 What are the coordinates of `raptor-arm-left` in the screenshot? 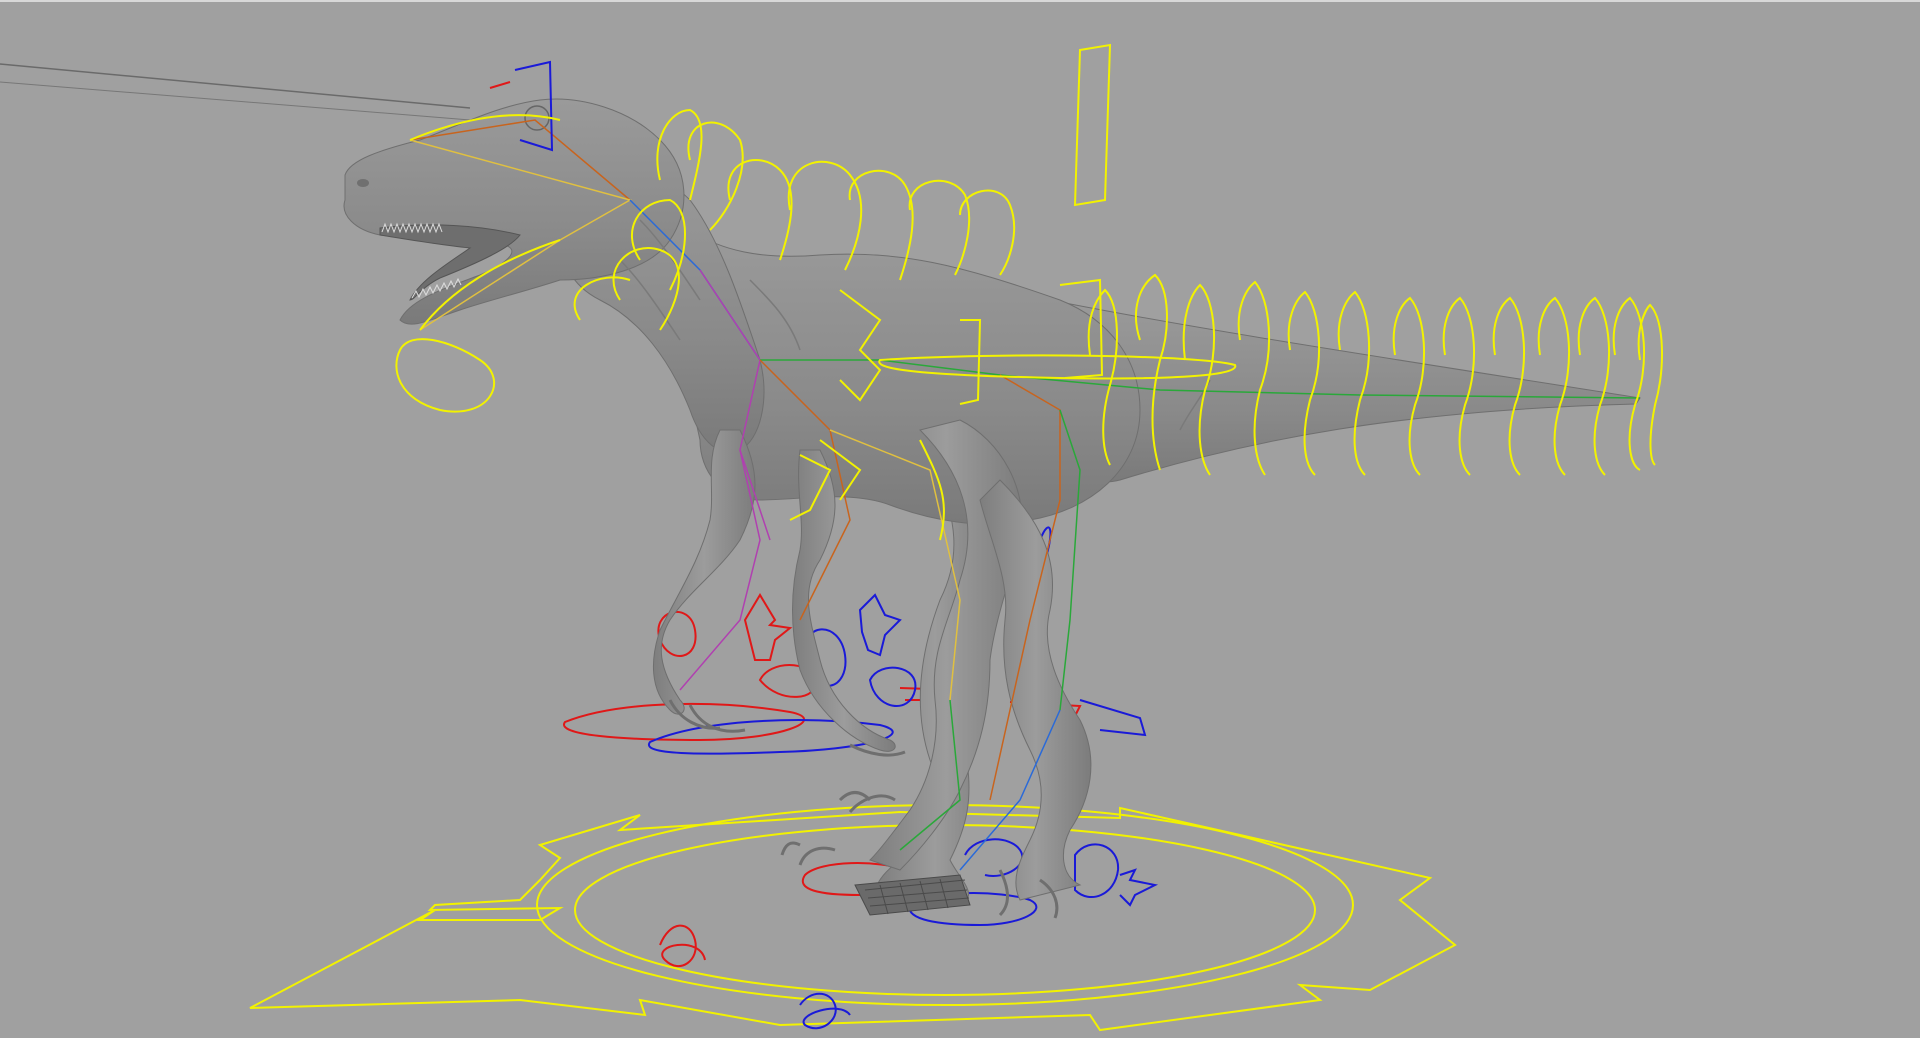 It's located at (704, 572).